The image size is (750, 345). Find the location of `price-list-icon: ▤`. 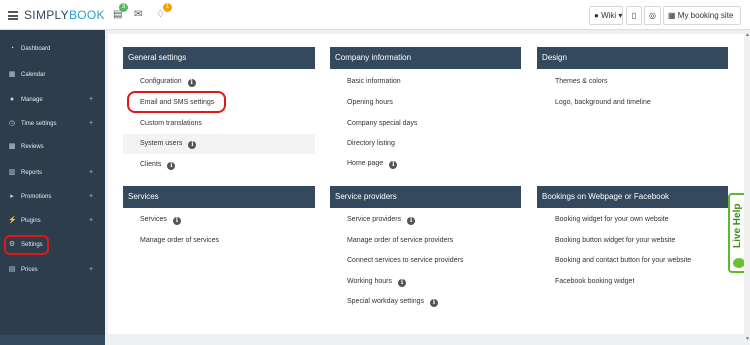

price-list-icon: ▤ is located at coordinates (12, 269).